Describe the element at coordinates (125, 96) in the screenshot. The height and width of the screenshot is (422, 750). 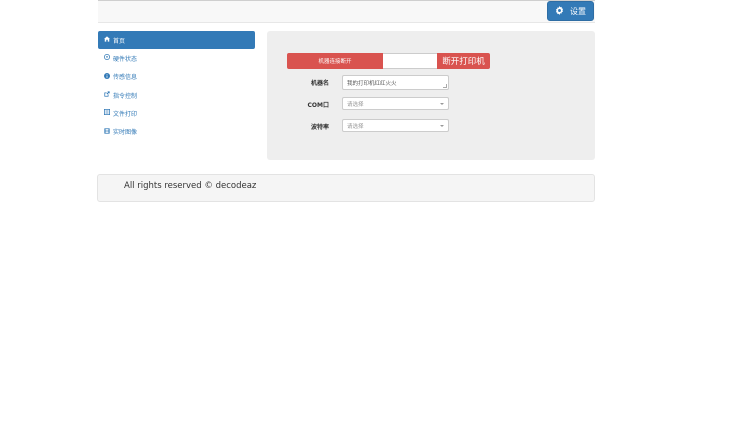
I see `sidebar-item-label: 指令控制` at that location.